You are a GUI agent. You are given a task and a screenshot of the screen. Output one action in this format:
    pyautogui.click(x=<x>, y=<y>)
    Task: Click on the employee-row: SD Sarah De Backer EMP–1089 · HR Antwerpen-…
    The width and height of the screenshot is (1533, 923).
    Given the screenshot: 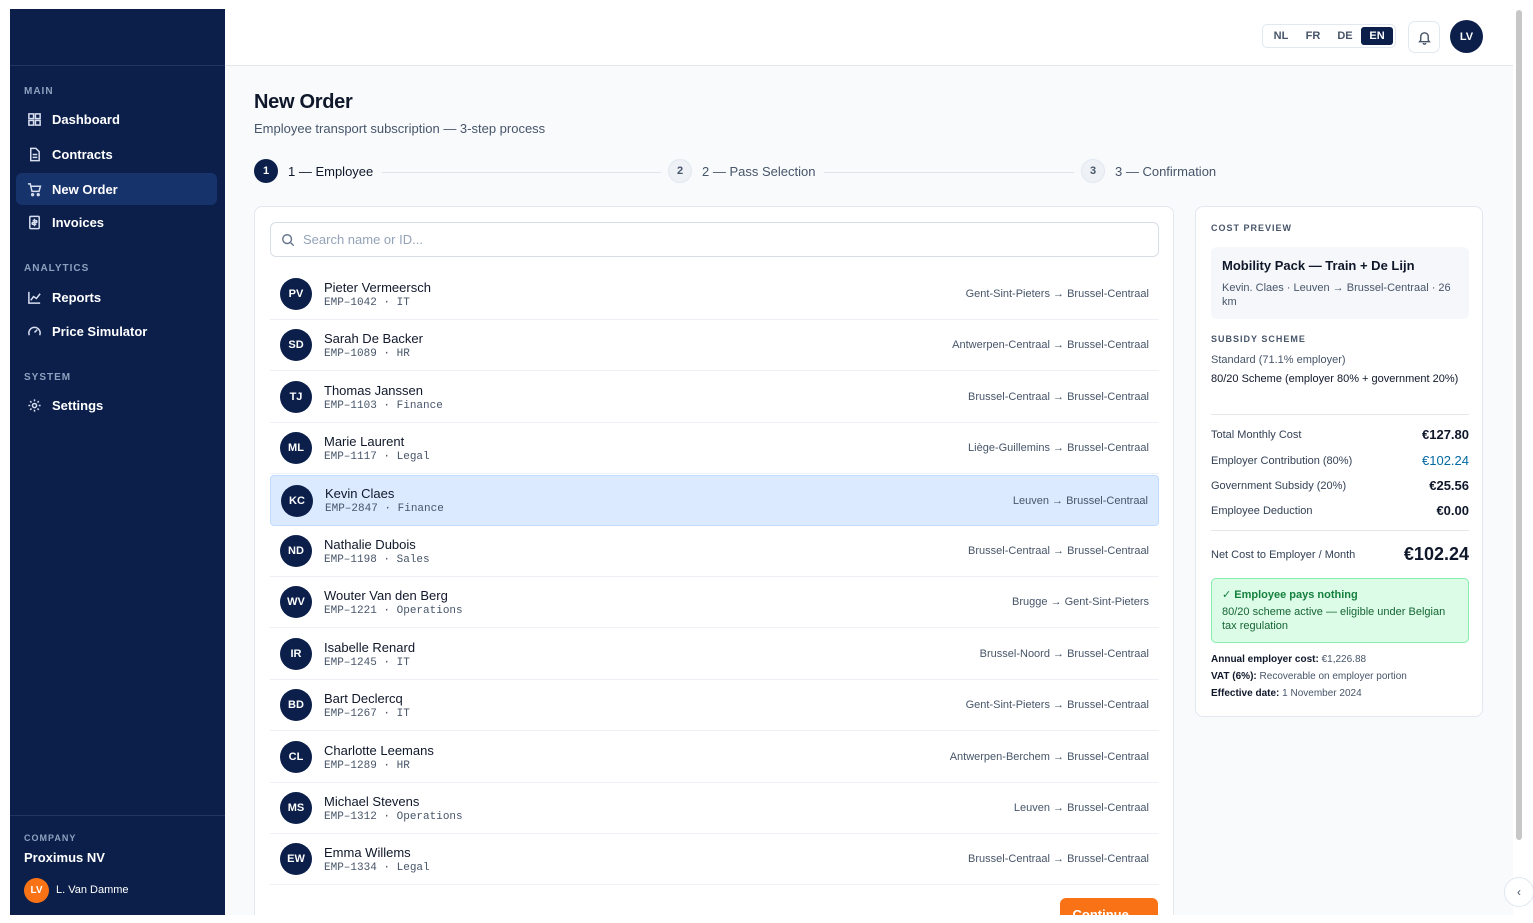 What is the action you would take?
    pyautogui.click(x=714, y=345)
    